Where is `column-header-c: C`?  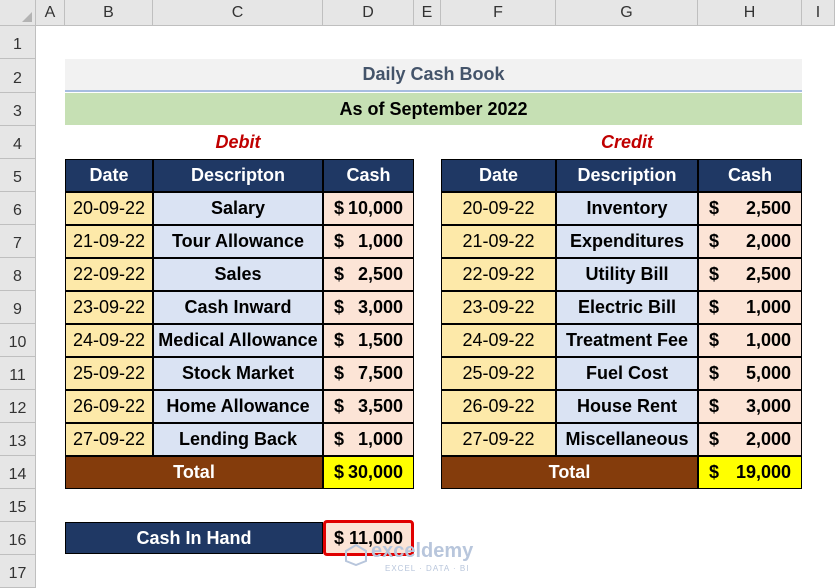
column-header-c: C is located at coordinates (238, 13).